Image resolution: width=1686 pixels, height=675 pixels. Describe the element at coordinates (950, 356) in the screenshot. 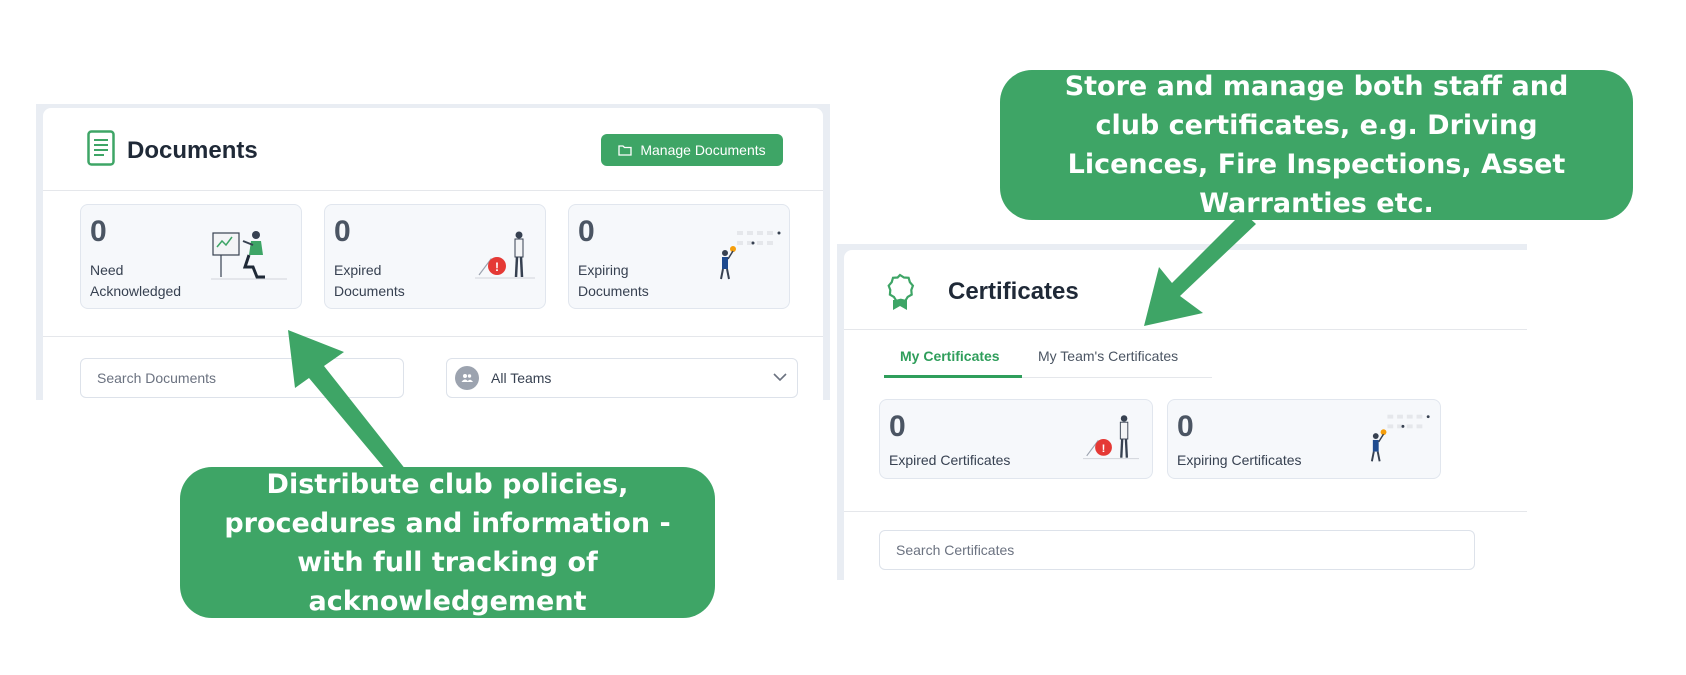

I see `tab-my-certificates: My Certificates` at that location.